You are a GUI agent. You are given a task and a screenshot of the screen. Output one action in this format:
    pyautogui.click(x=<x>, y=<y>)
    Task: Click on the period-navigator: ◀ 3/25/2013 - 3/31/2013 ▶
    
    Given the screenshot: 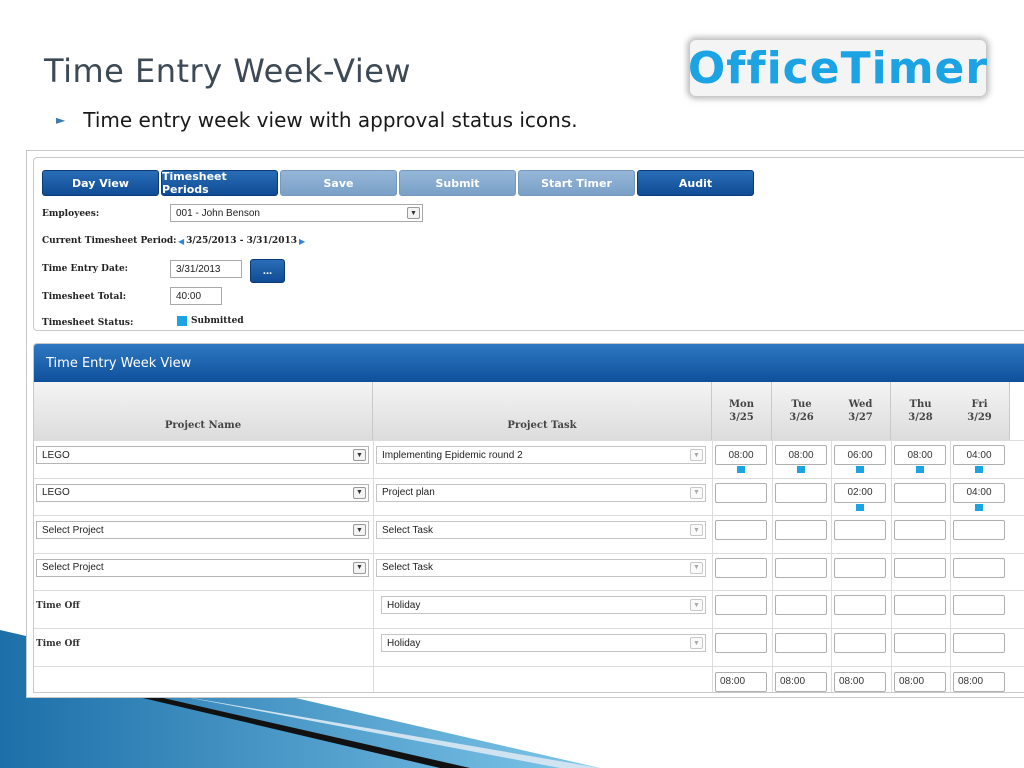 What is the action you would take?
    pyautogui.click(x=241, y=241)
    